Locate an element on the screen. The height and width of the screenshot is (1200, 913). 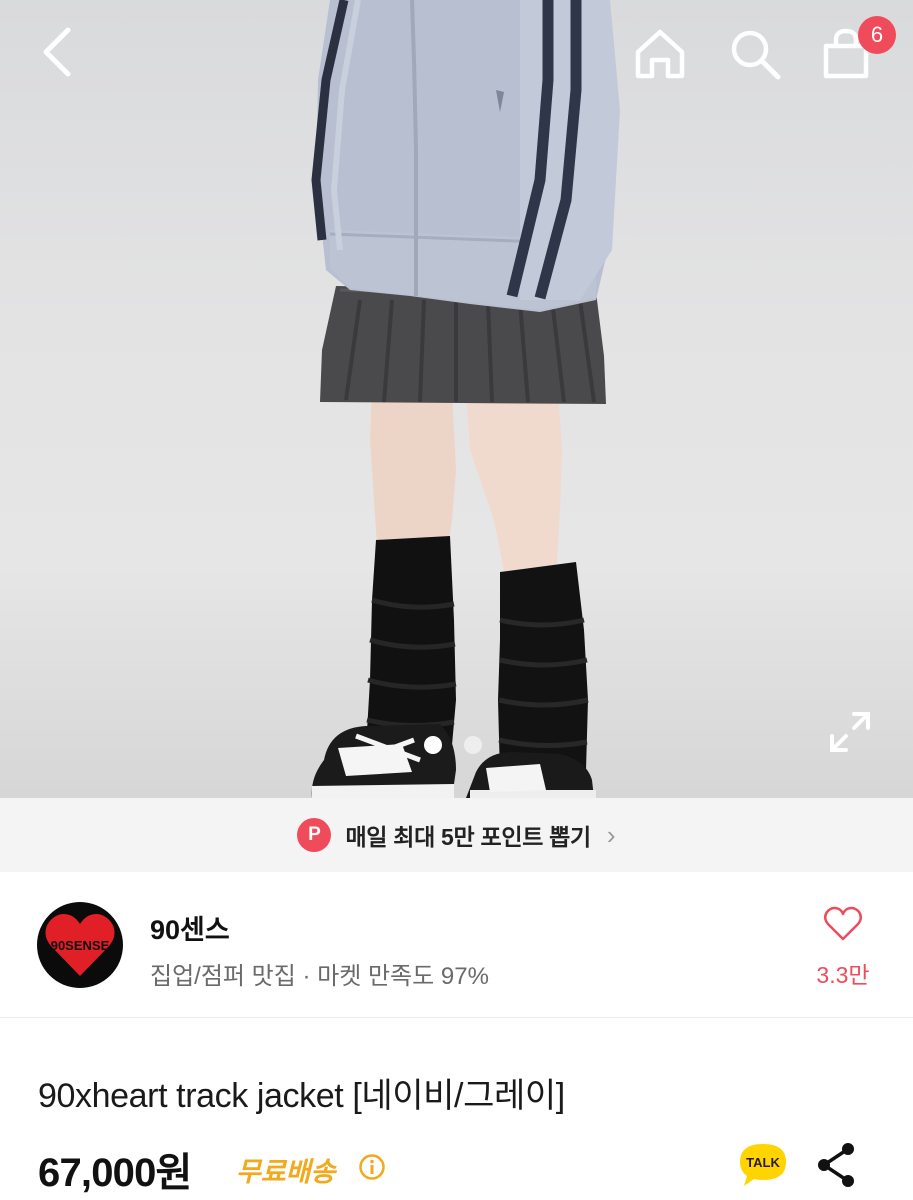
product-price: 67,000원 is located at coordinates (115, 1173).